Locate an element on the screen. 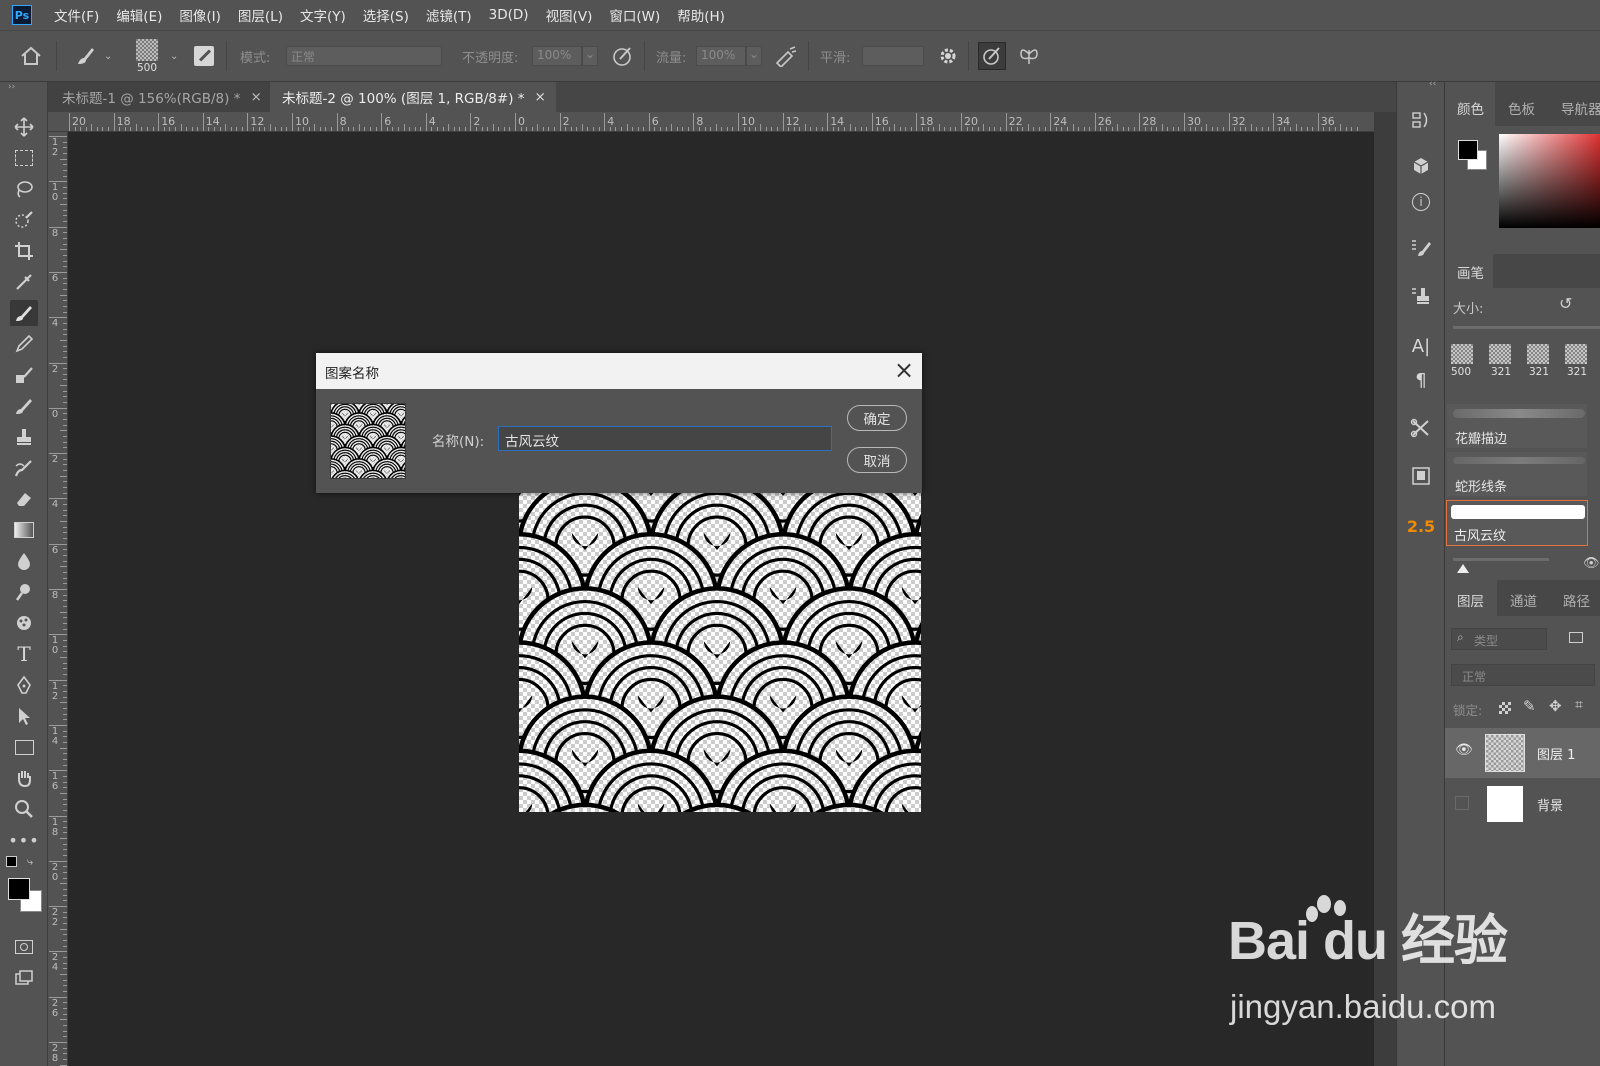 Image resolution: width=1600 pixels, height=1066 pixels. art-history-brush-icon is located at coordinates (24, 468).